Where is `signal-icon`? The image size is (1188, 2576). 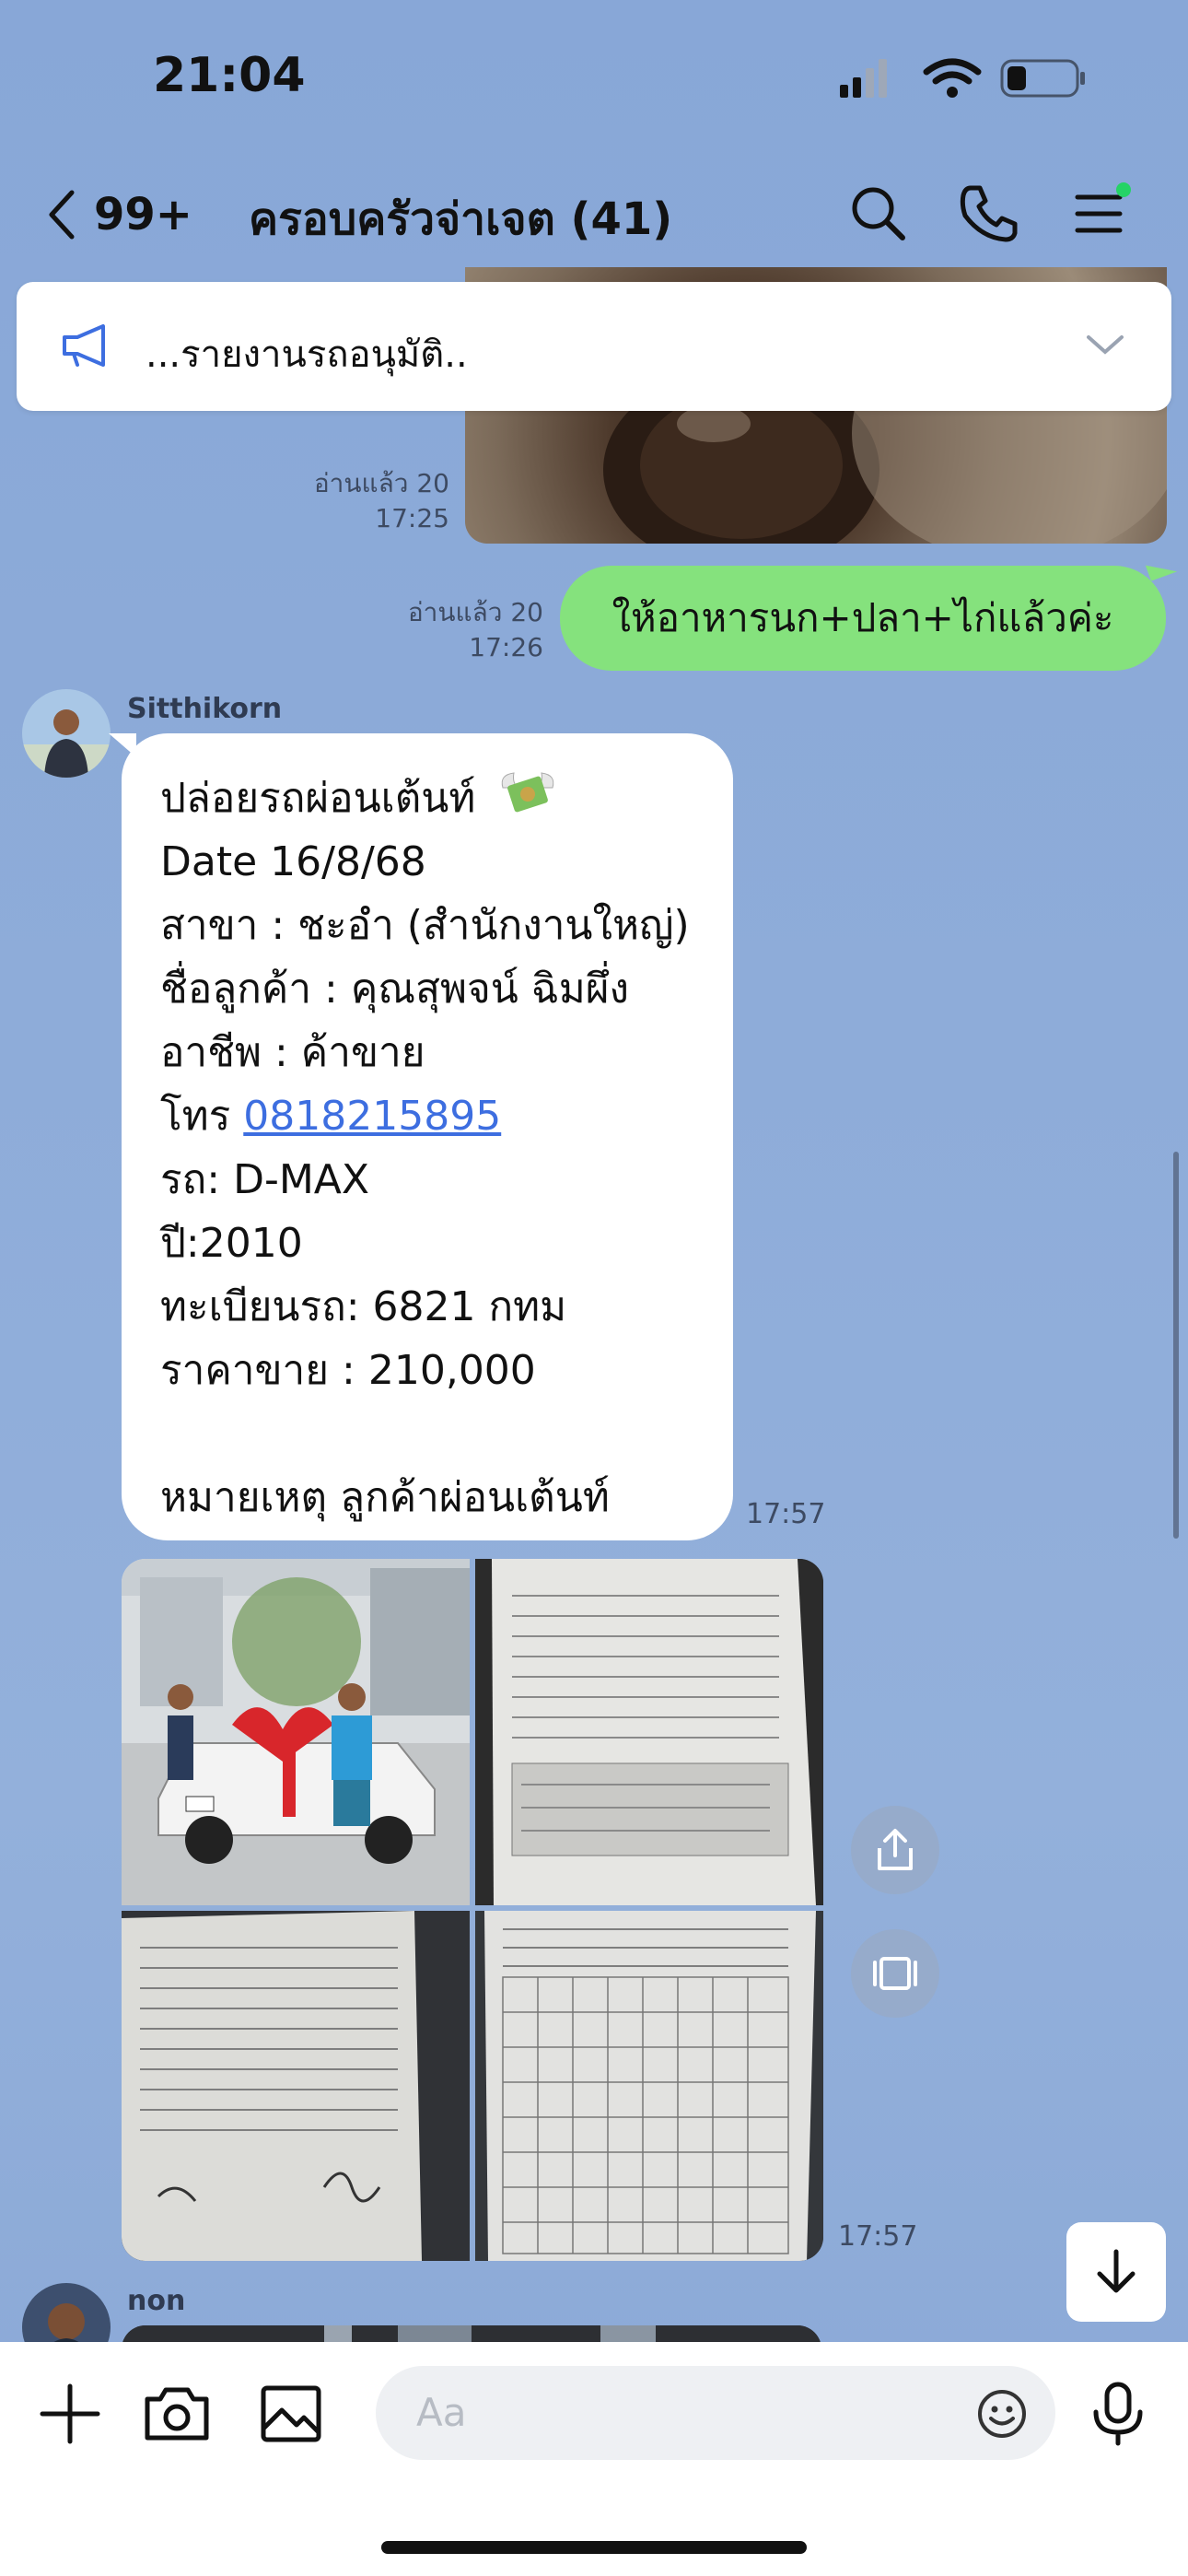 signal-icon is located at coordinates (863, 78).